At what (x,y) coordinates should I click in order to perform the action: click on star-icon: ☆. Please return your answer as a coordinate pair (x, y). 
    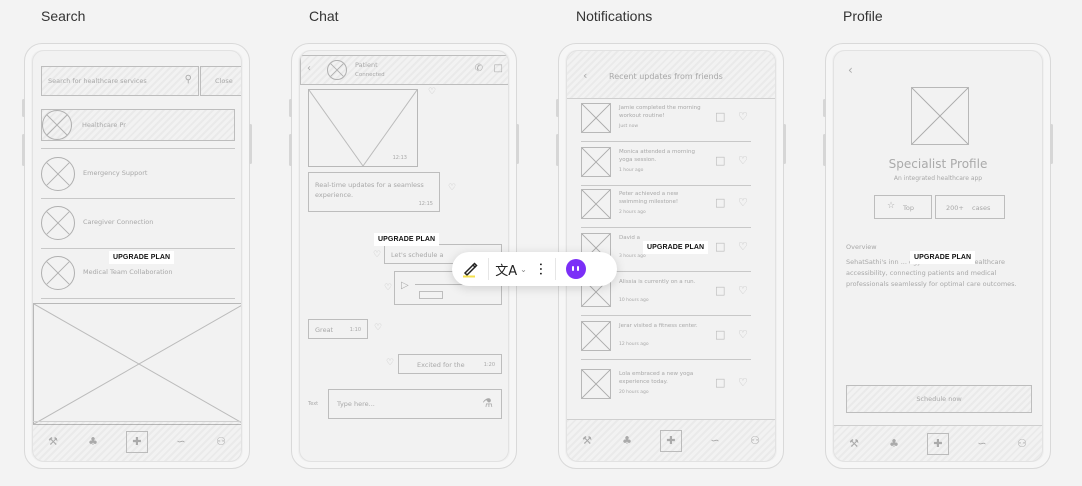
    Looking at the image, I should click on (891, 206).